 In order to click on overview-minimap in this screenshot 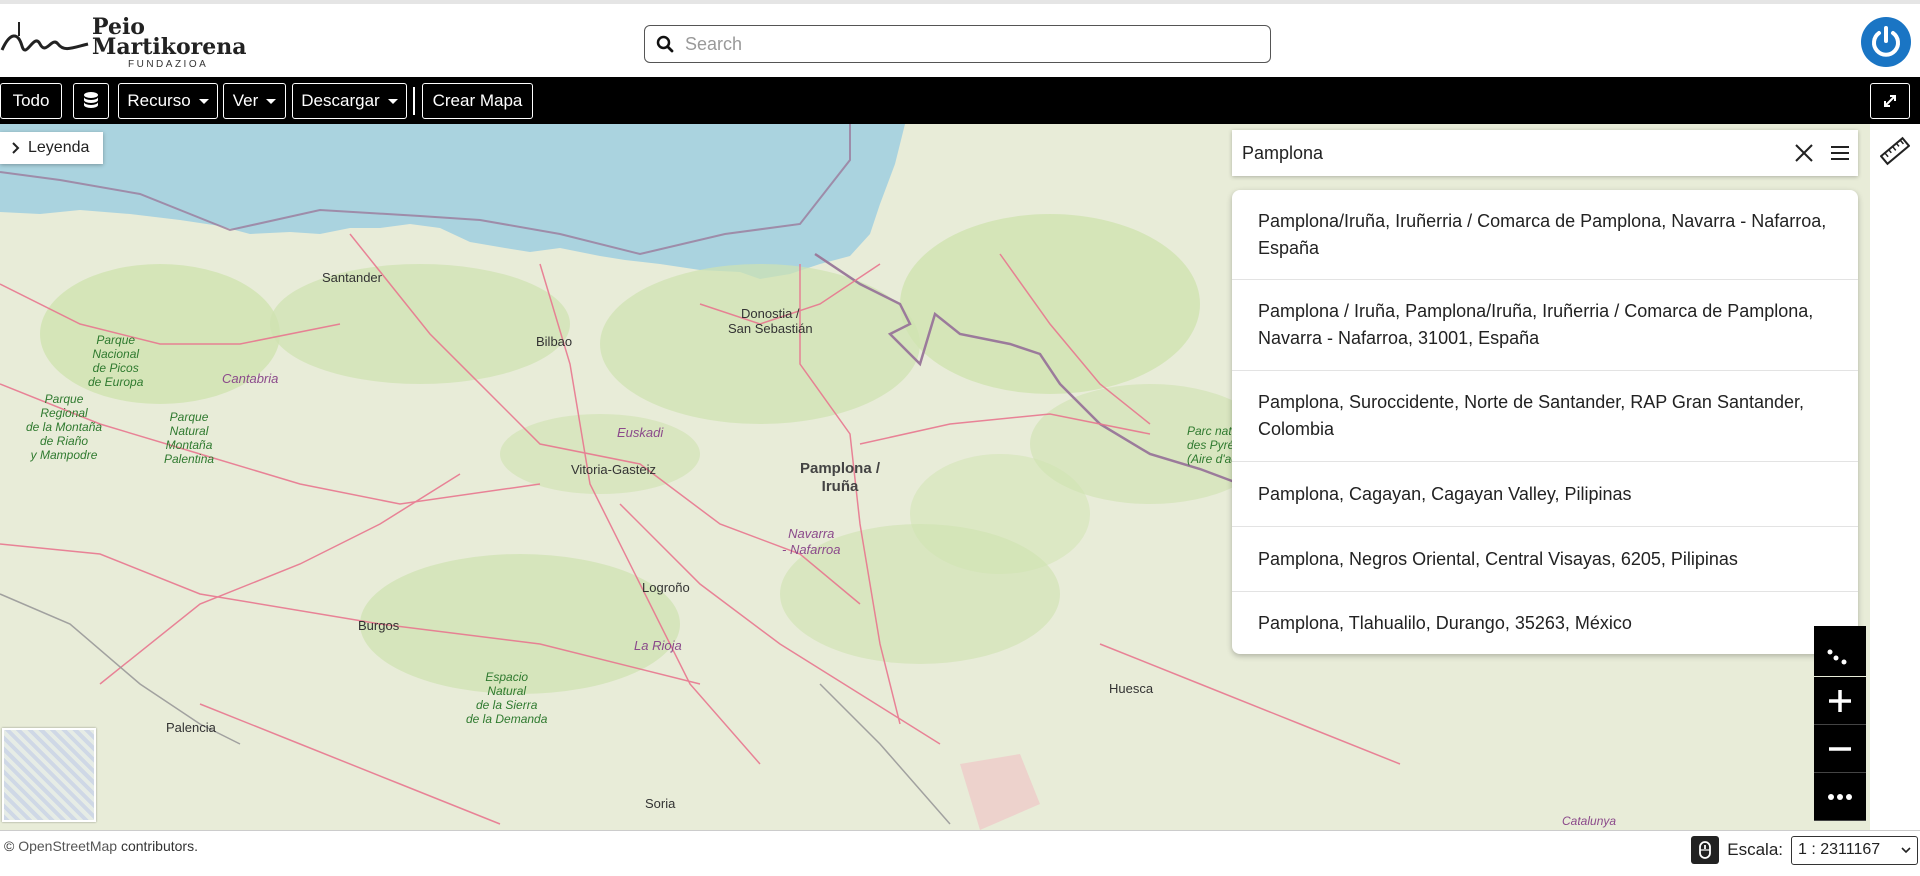, I will do `click(49, 775)`.